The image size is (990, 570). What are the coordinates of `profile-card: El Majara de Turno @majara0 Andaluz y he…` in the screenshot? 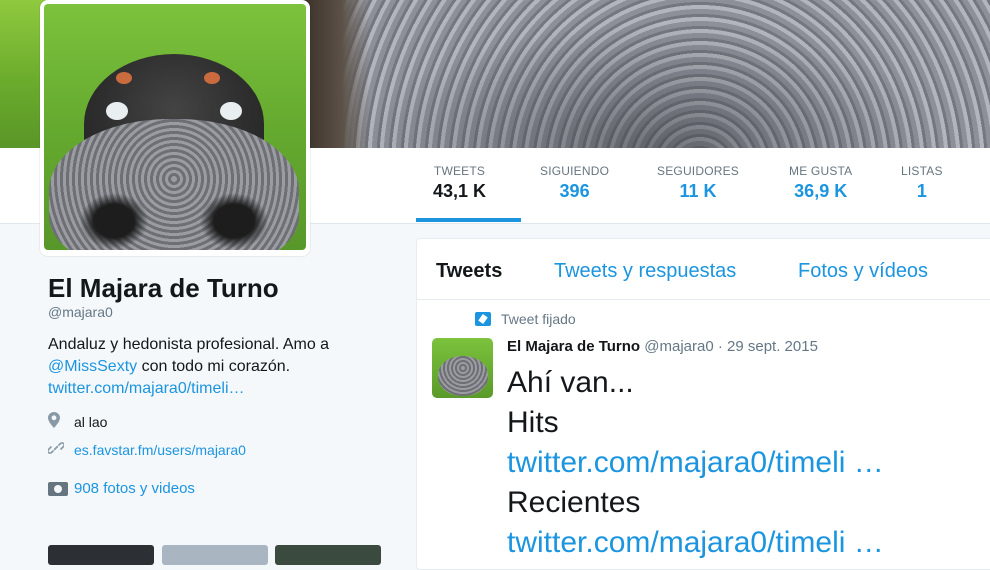 It's located at (222, 384).